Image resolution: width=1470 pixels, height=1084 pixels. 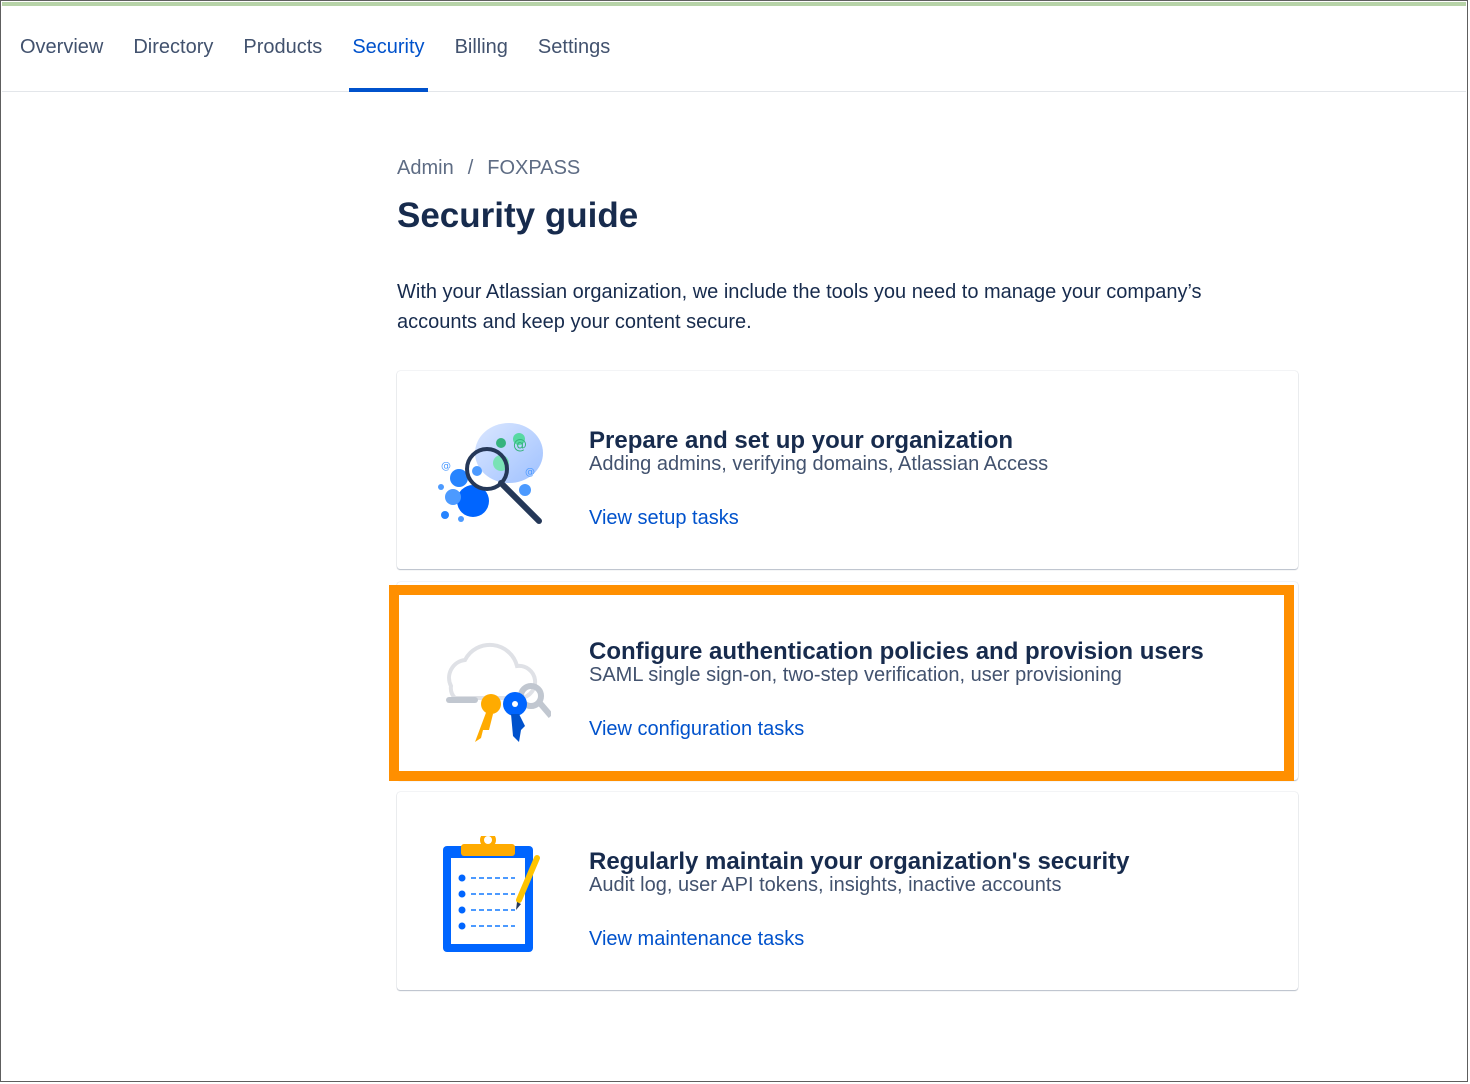 What do you see at coordinates (533, 168) in the screenshot?
I see `breadcrumb-org-link: FOXPASS` at bounding box center [533, 168].